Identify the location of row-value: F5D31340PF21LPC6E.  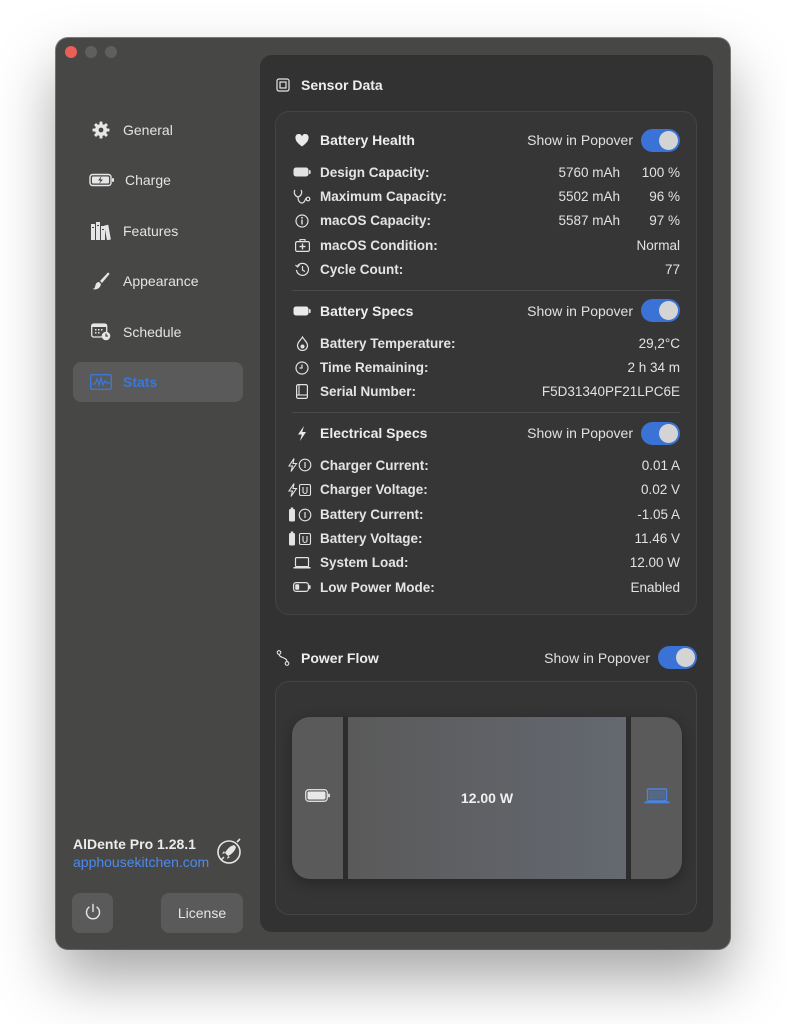
(610, 392).